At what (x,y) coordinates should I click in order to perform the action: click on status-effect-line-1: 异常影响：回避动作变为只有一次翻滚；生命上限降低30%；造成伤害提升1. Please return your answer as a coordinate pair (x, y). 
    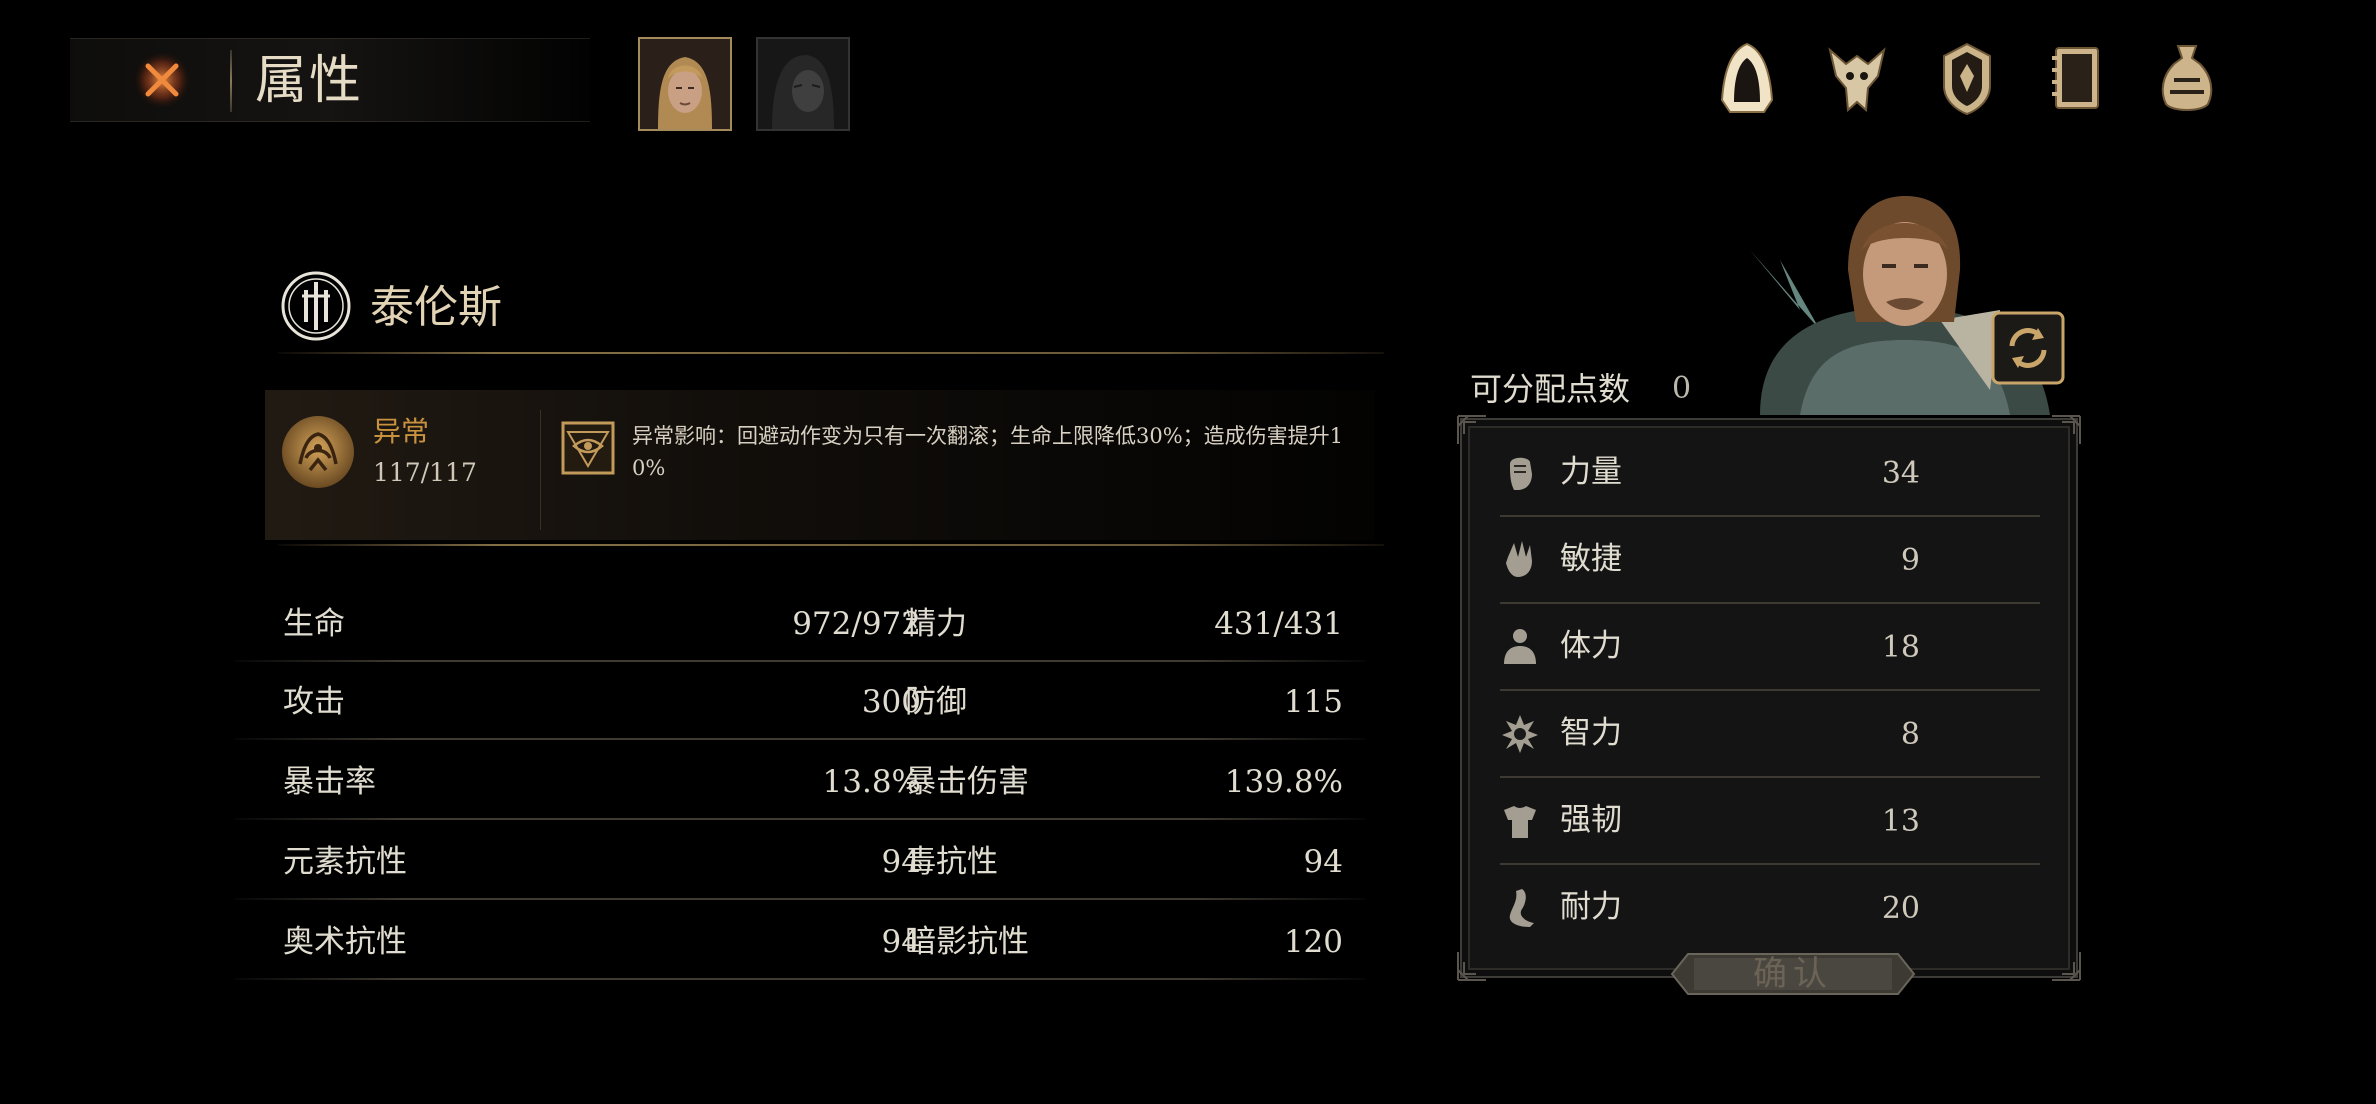
    Looking at the image, I should click on (988, 436).